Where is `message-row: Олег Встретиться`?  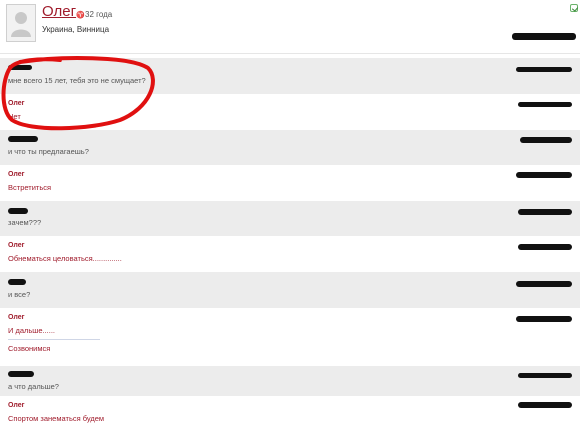 message-row: Олег Встретиться is located at coordinates (290, 183).